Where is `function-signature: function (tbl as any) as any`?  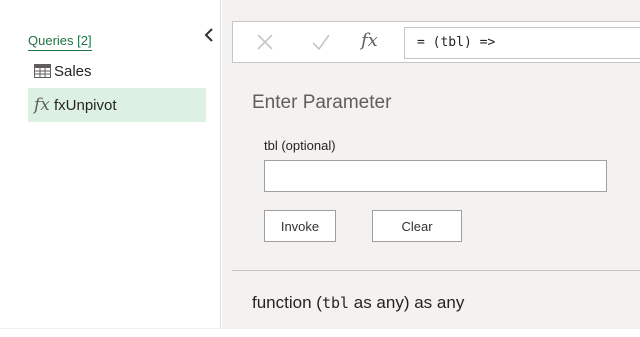 function-signature: function (tbl as any) as any is located at coordinates (358, 303).